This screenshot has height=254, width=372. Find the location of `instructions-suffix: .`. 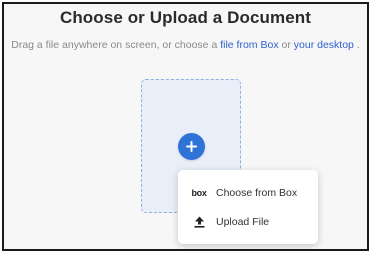

instructions-suffix: . is located at coordinates (358, 45).